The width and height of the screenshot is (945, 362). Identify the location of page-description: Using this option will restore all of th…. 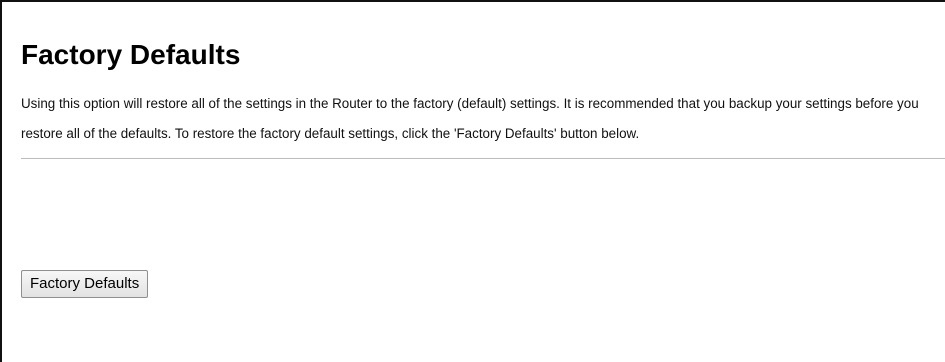
(470, 118).